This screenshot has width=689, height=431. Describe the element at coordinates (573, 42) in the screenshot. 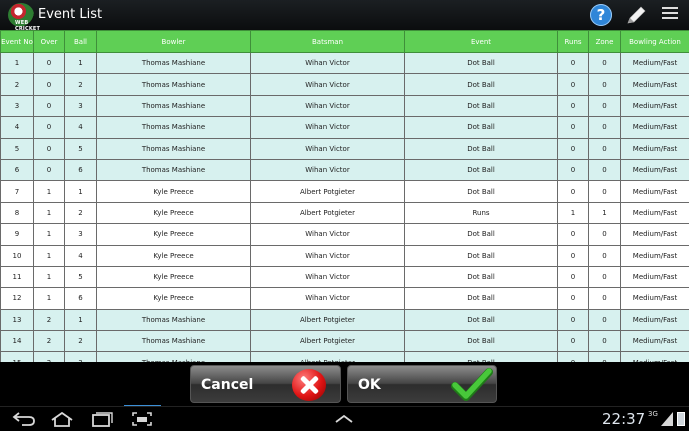

I see `column-header: Runs` at that location.